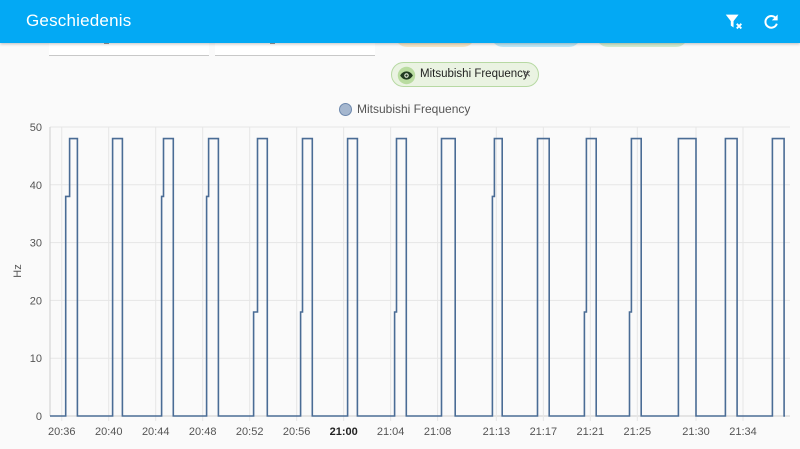  Describe the element at coordinates (743, 432) in the screenshot. I see `x-tick-label: 21:34` at that location.